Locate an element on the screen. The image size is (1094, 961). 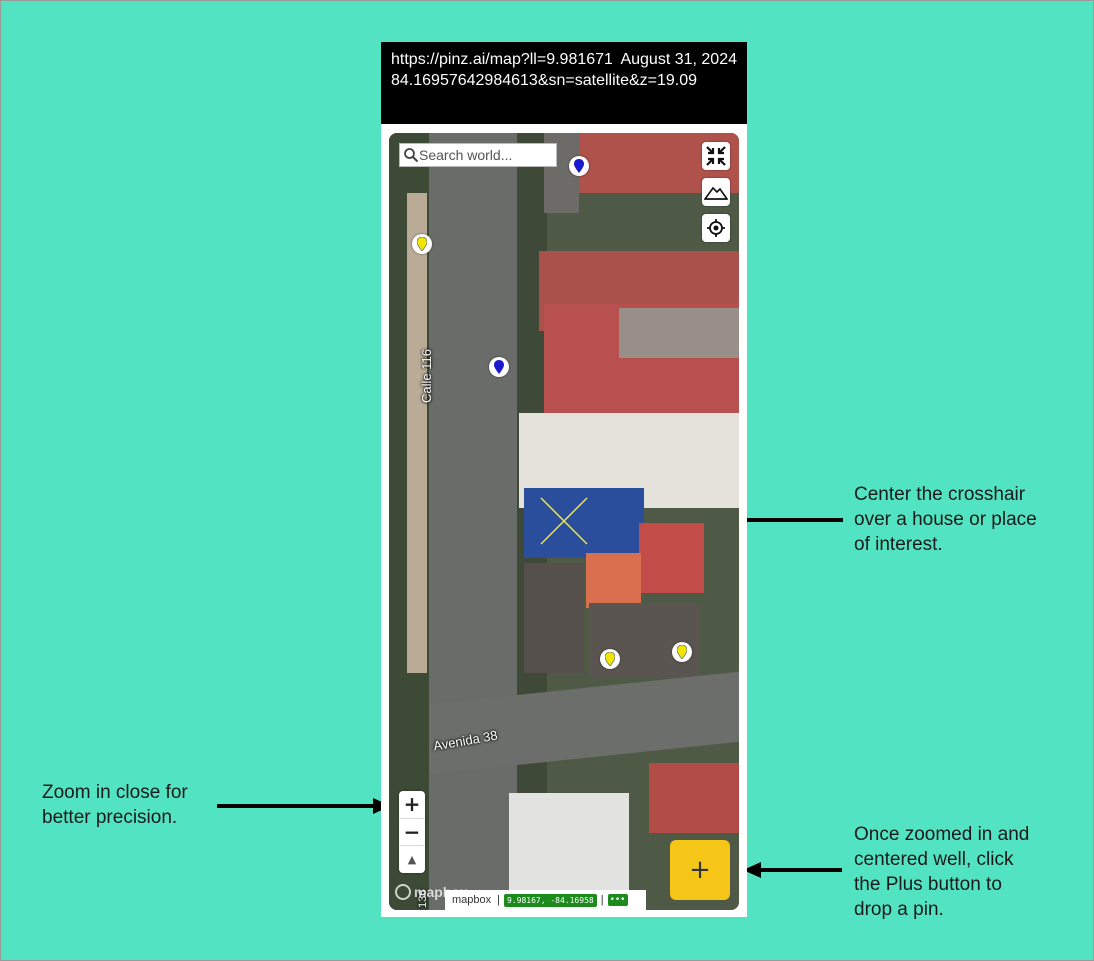
zoom-annotation: Zoom in close for better precision. is located at coordinates (115, 805).